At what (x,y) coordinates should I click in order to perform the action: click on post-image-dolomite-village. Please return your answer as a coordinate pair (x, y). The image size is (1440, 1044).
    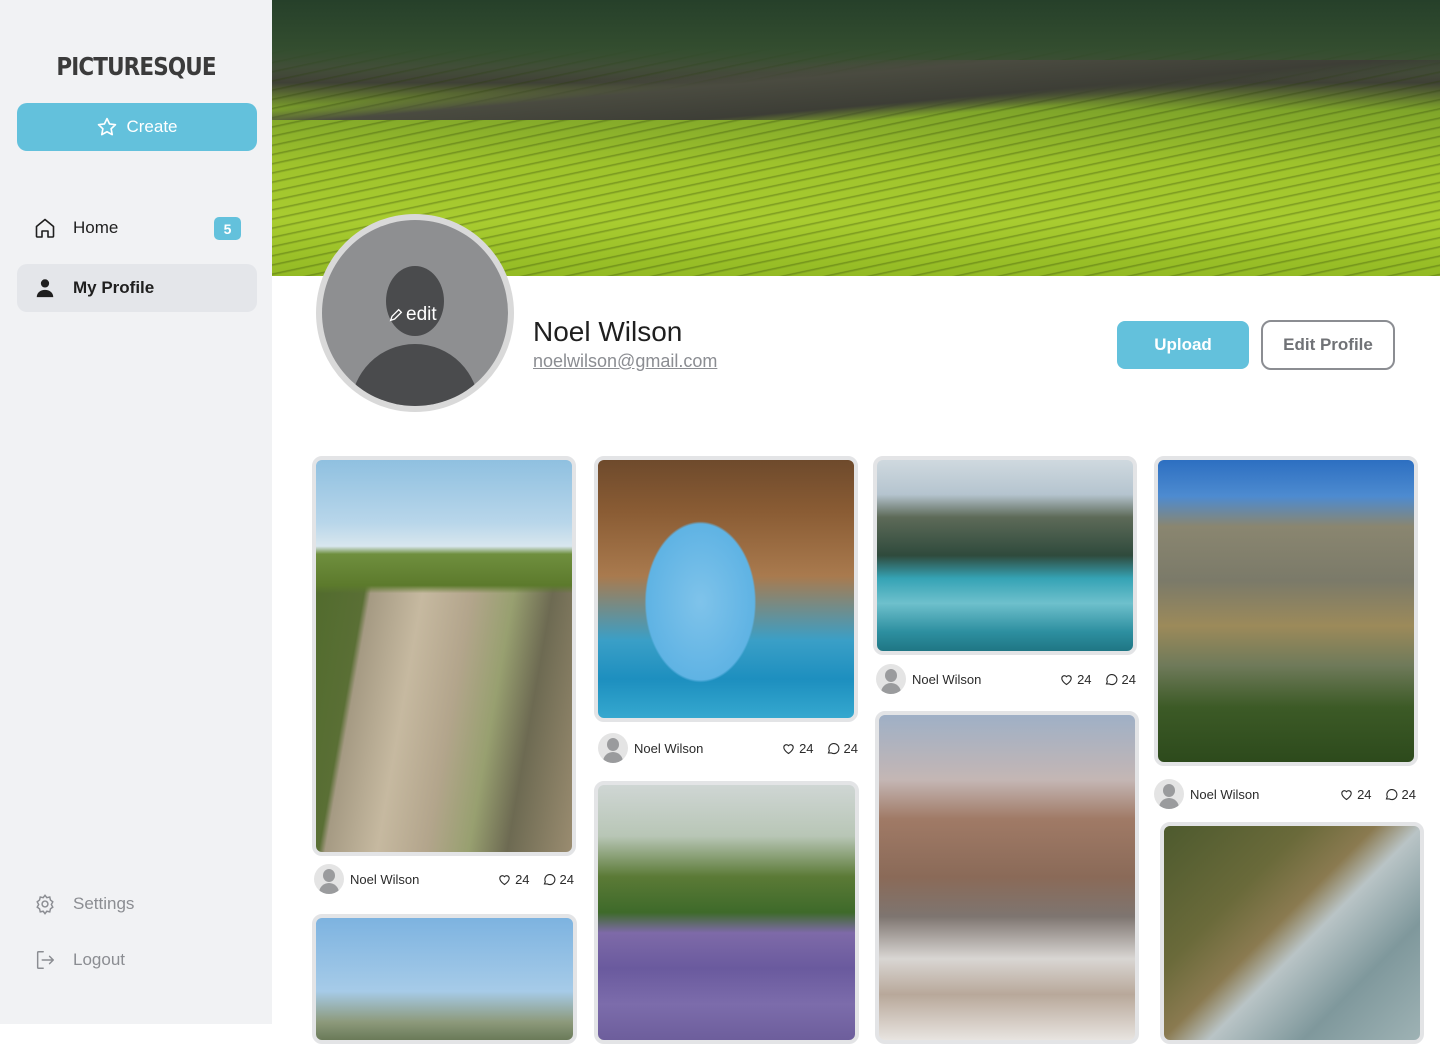
    Looking at the image, I should click on (1007, 877).